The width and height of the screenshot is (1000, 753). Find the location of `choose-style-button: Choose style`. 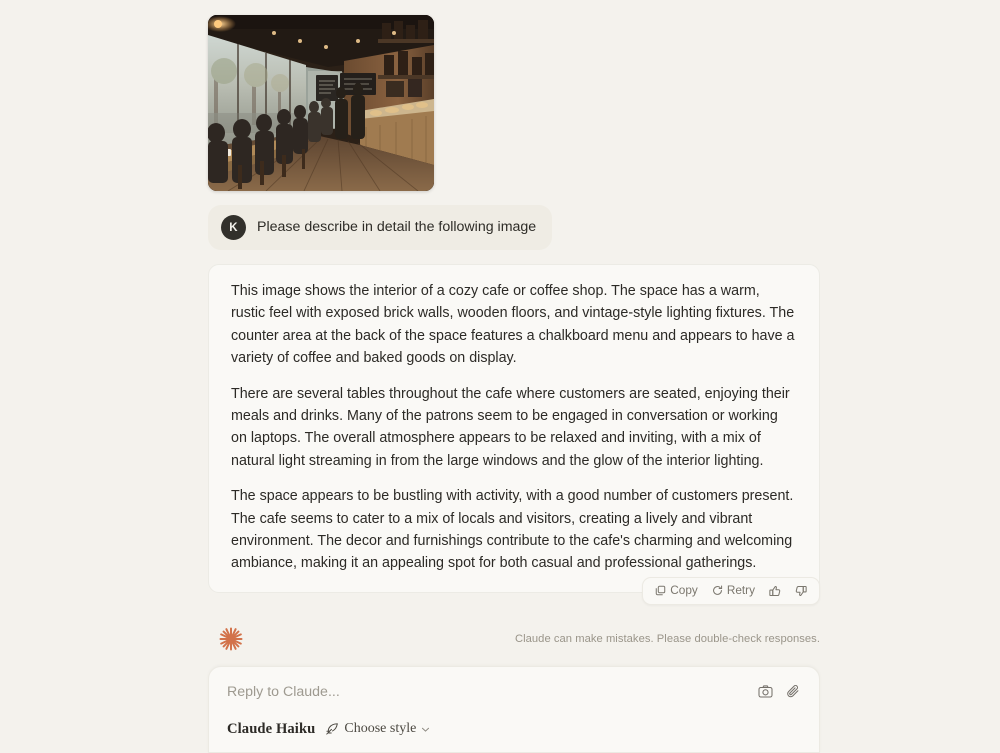

choose-style-button: Choose style is located at coordinates (377, 729).